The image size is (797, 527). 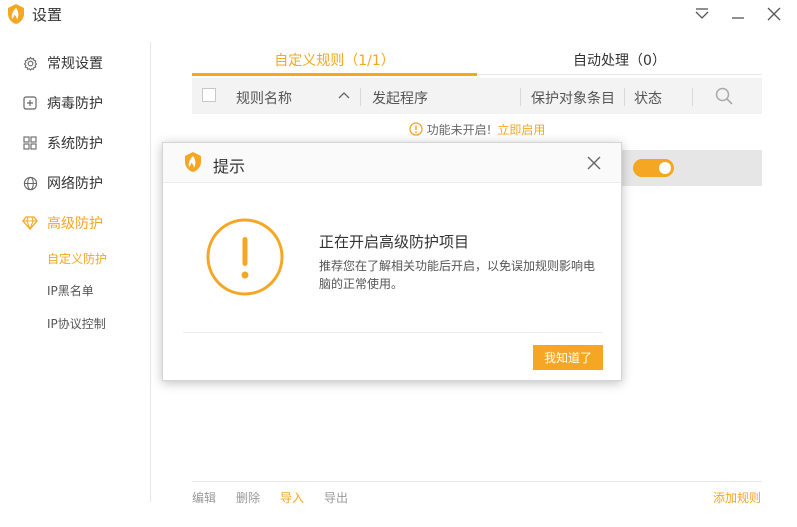 What do you see at coordinates (738, 14) in the screenshot?
I see `minimize-button` at bounding box center [738, 14].